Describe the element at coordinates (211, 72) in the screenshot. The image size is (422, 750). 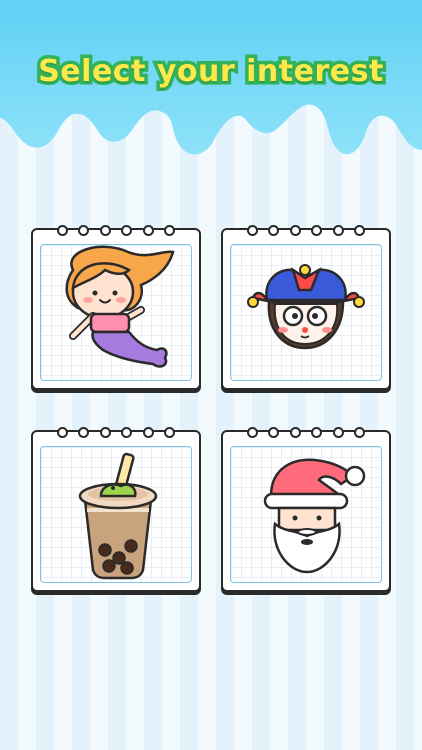
I see `page-title: Select your interest` at that location.